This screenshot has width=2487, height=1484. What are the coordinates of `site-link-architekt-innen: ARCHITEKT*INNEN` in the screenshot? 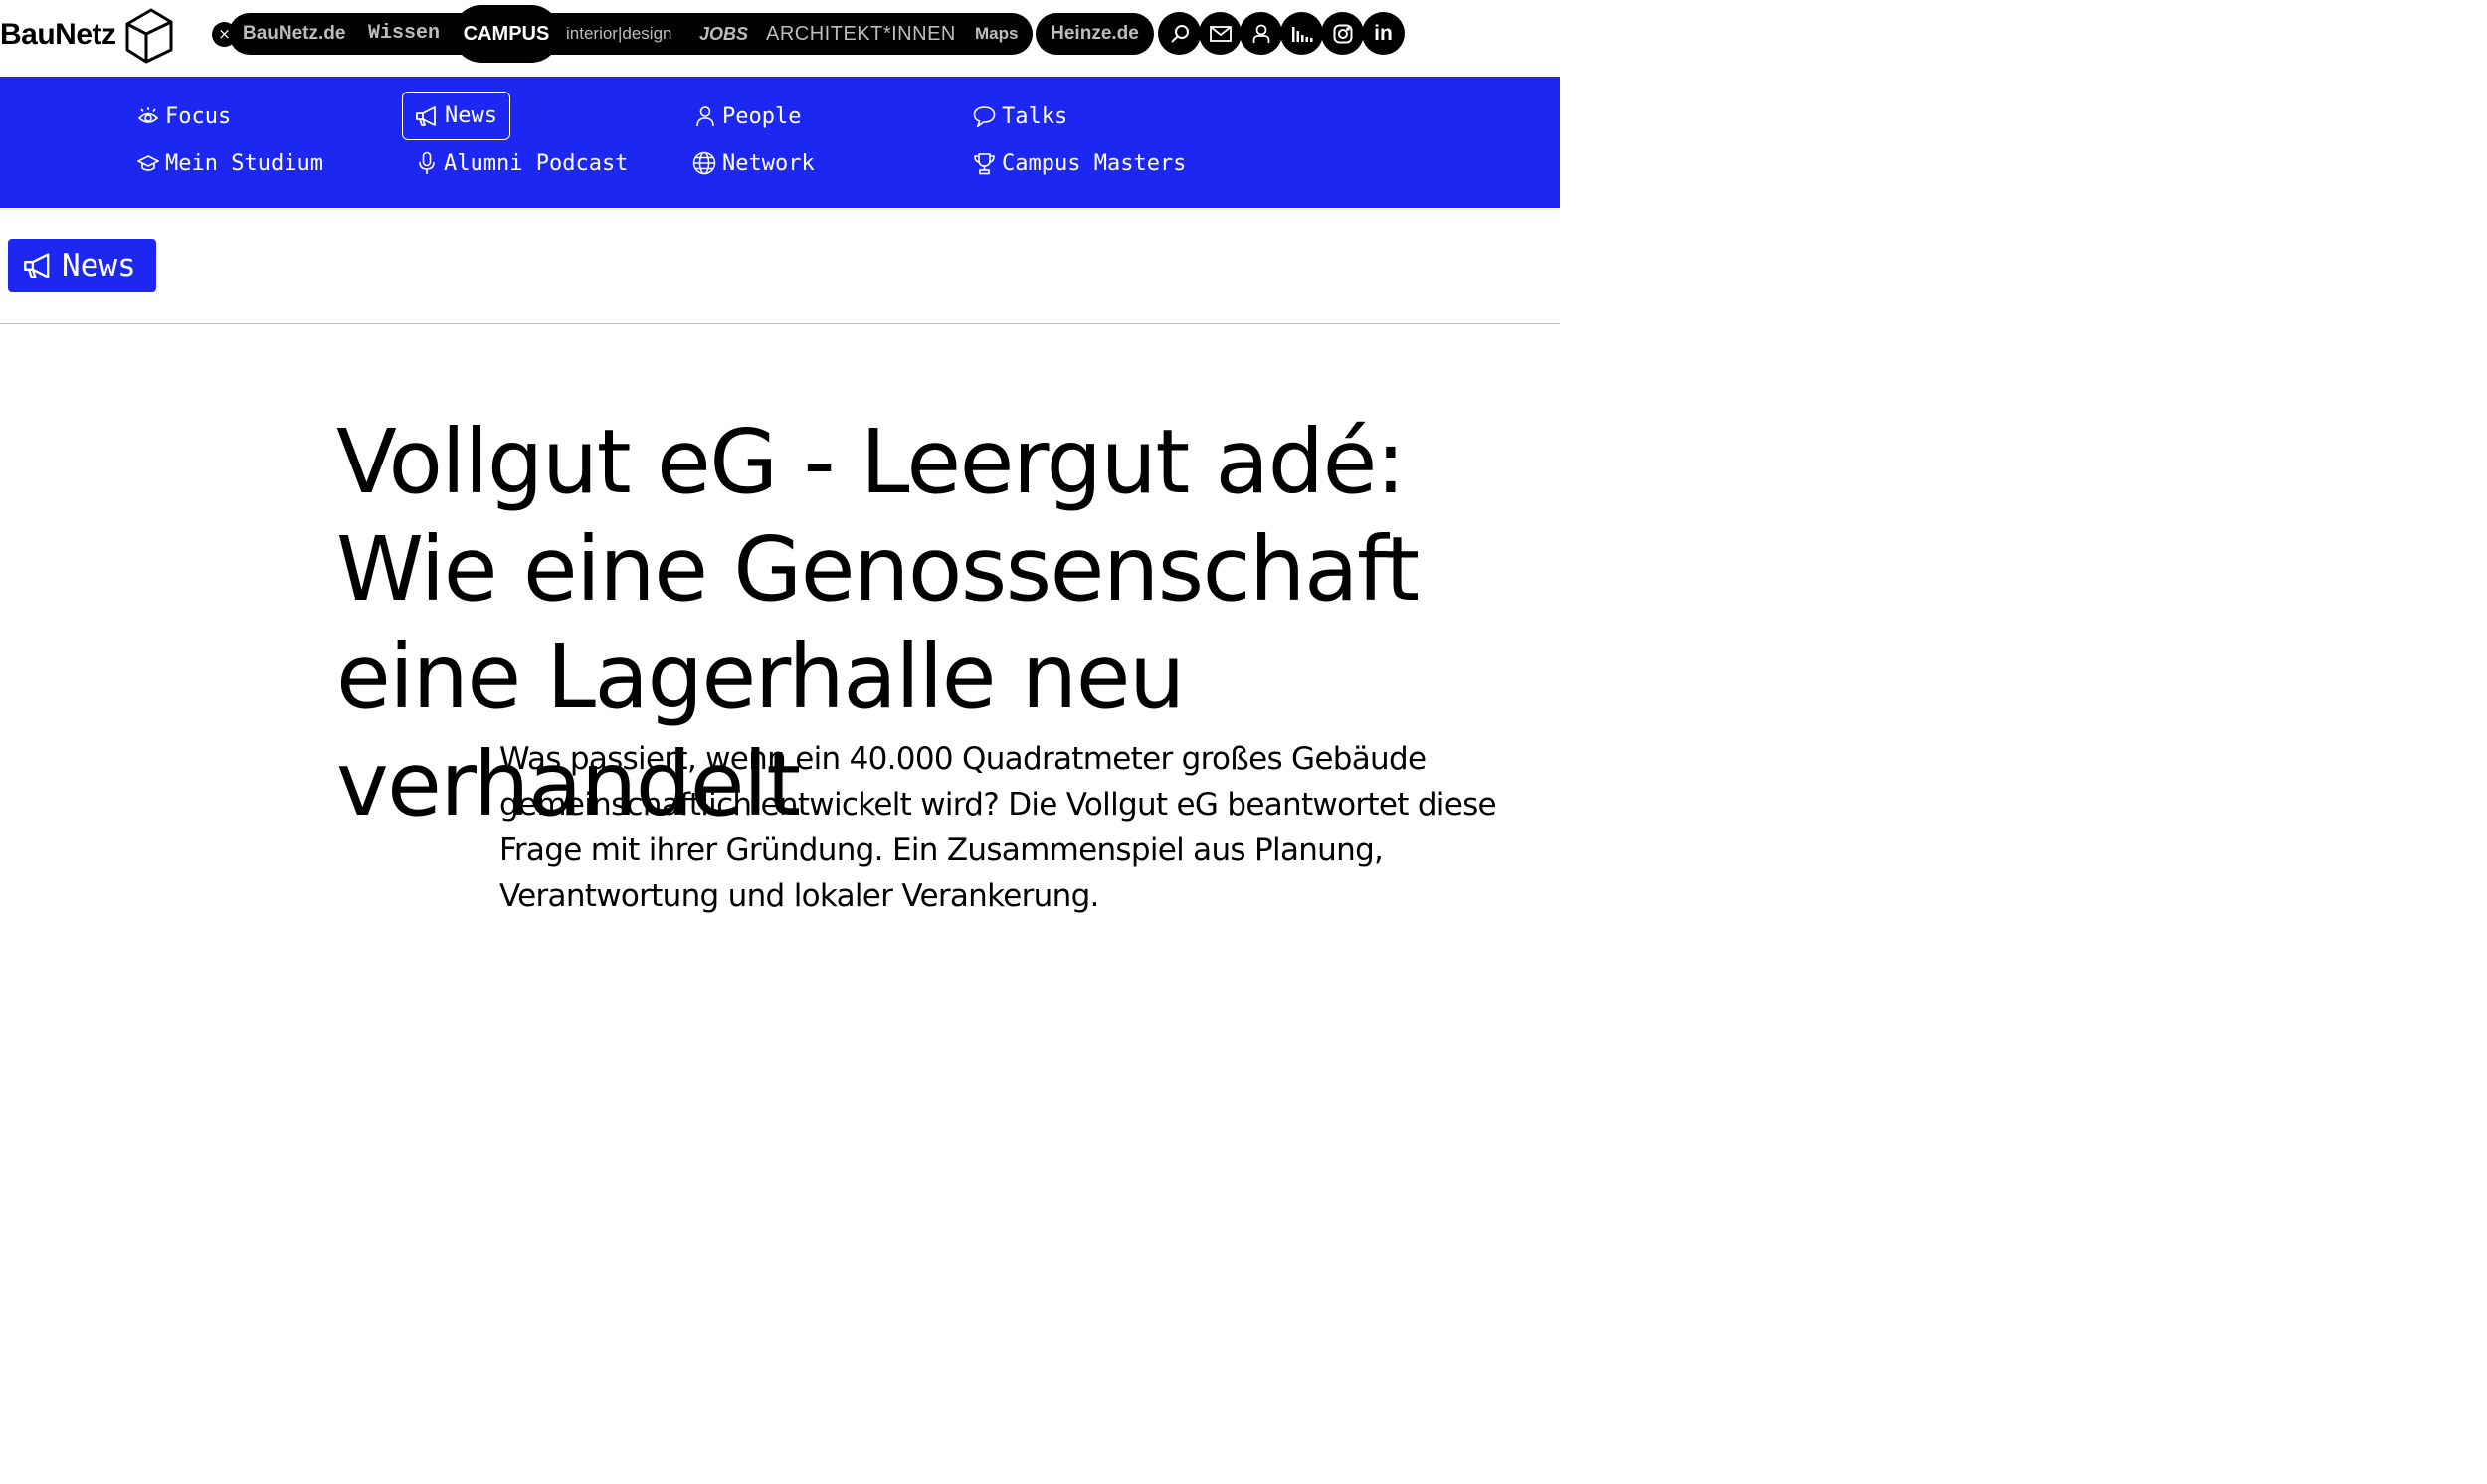 It's located at (861, 34).